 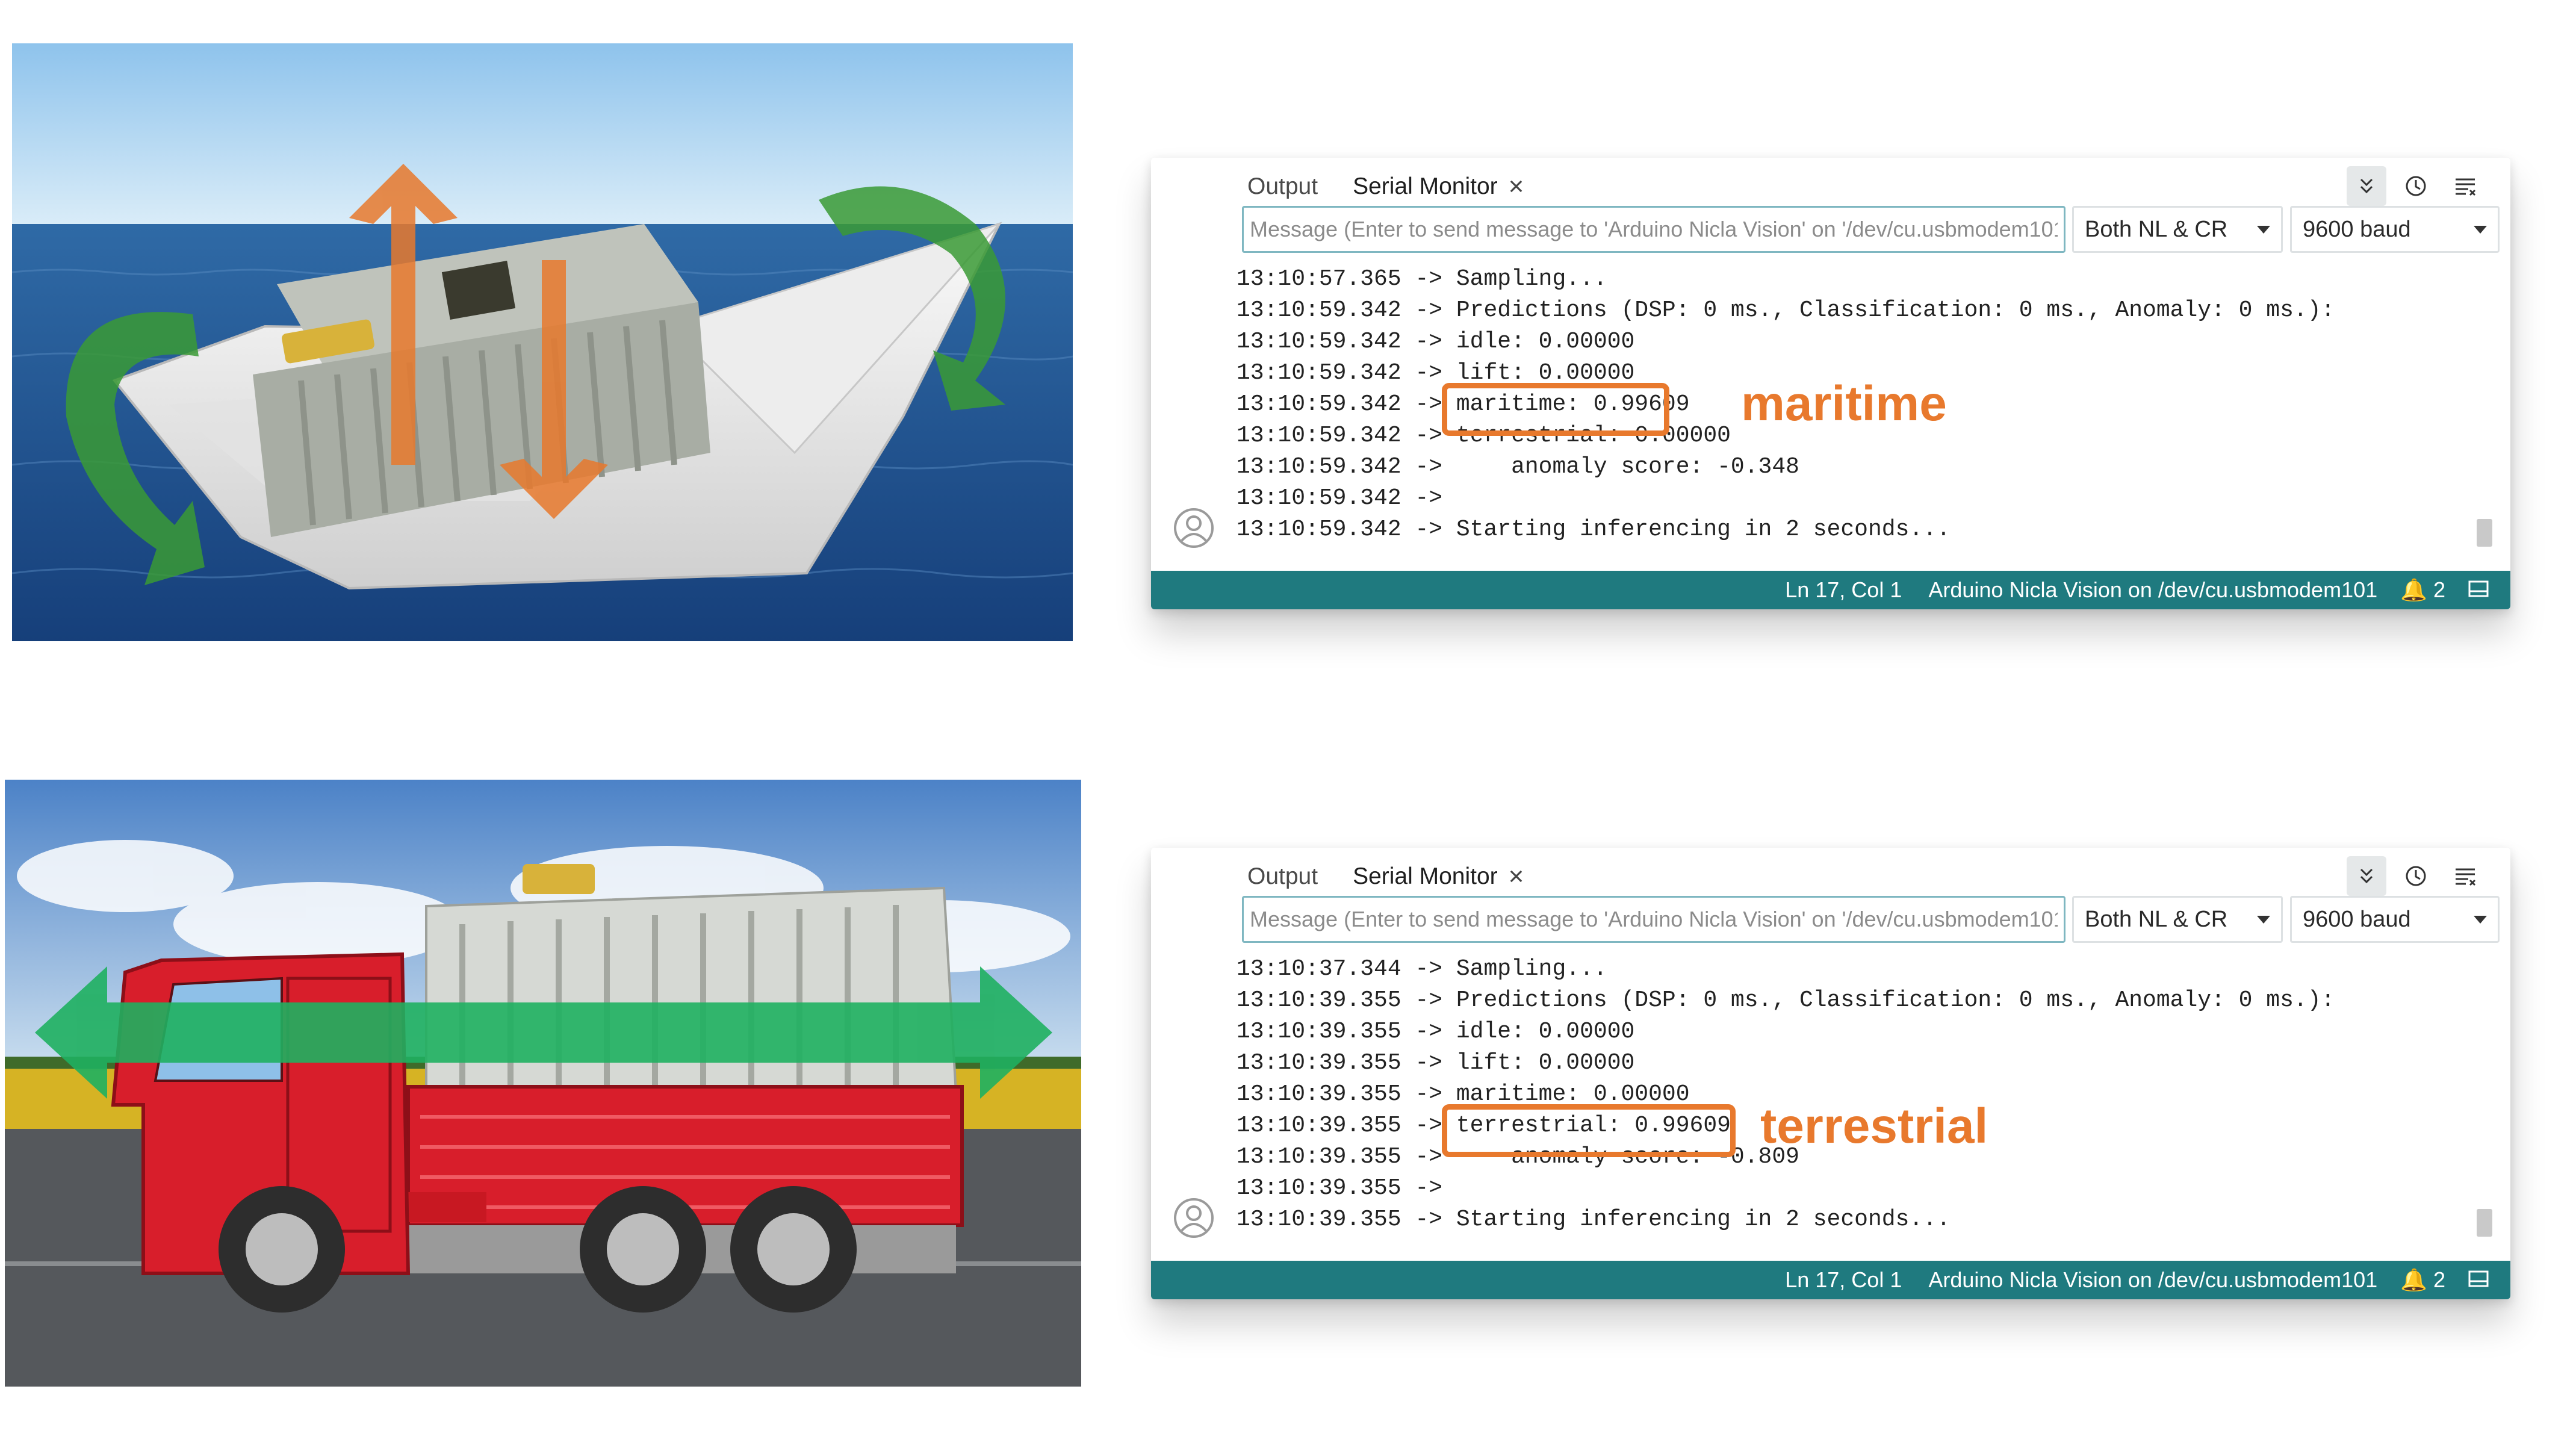 What do you see at coordinates (1436, 1063) in the screenshot?
I see `output-line: 13:10:39.355 -> lift: 0.00000` at bounding box center [1436, 1063].